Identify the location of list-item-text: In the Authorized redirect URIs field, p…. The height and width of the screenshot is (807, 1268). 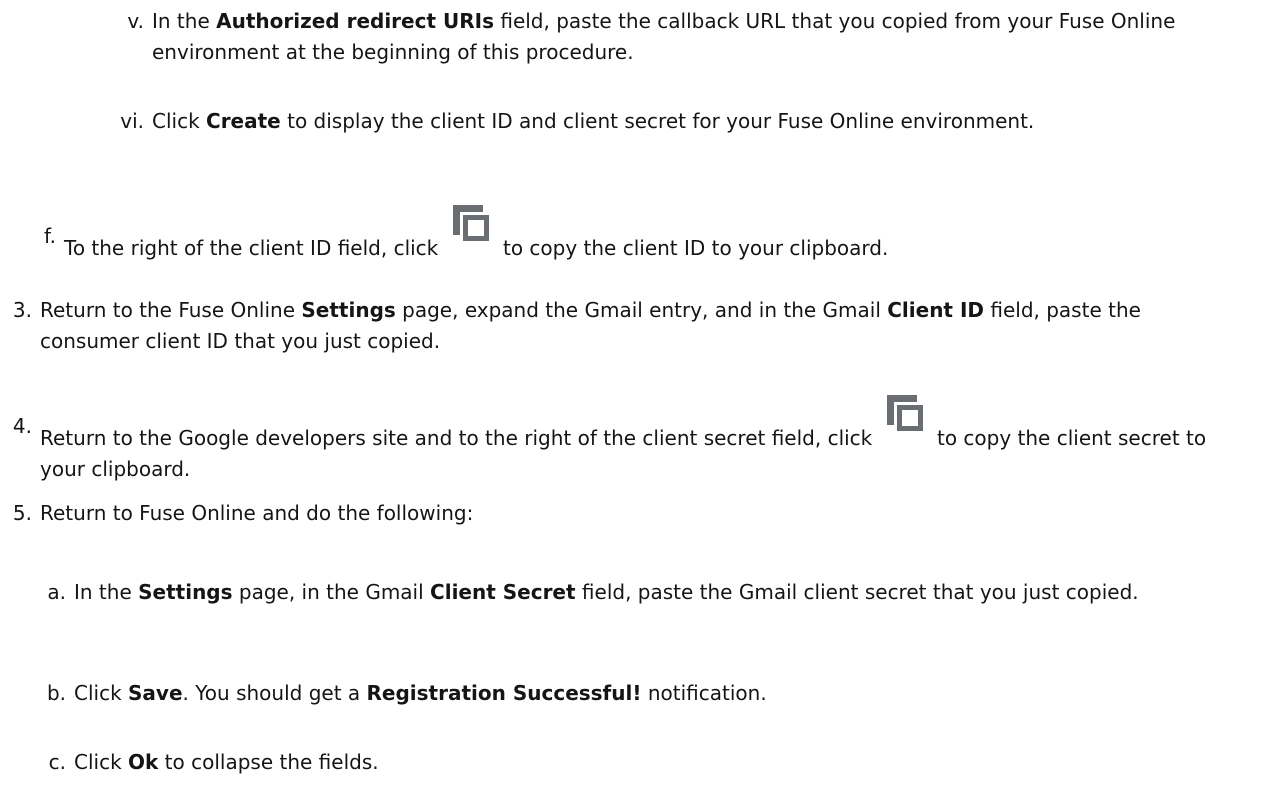
(664, 36).